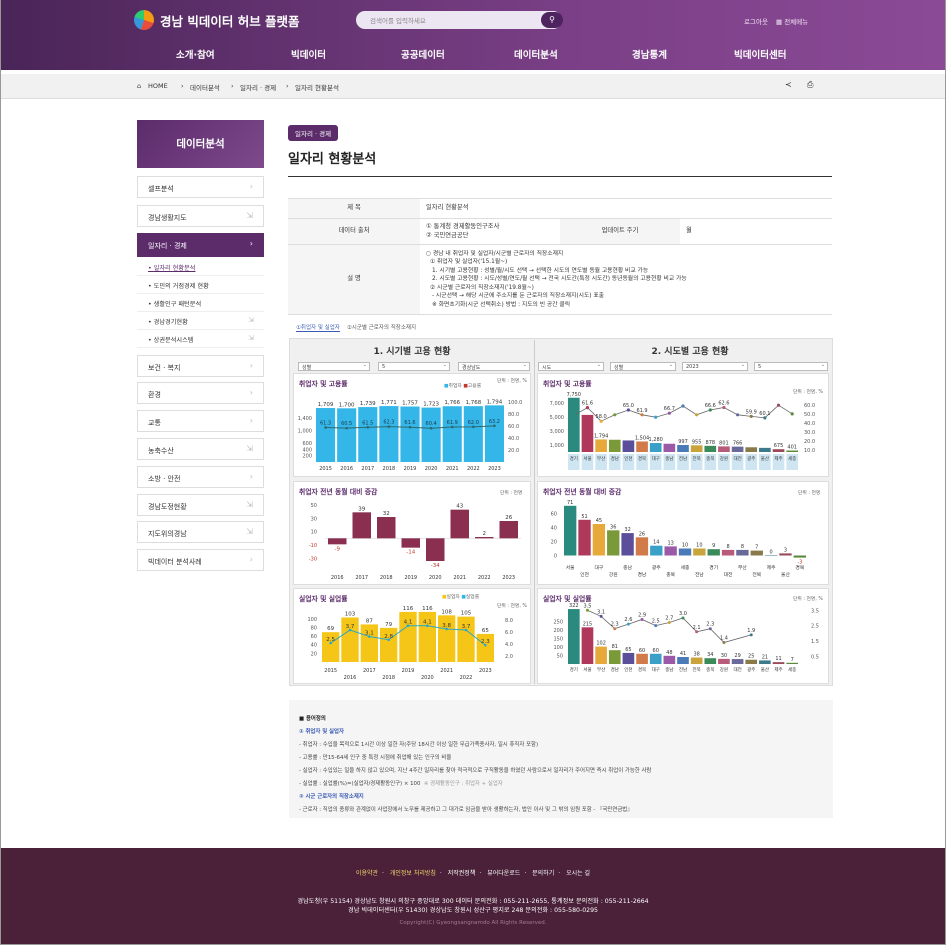  What do you see at coordinates (232, 86) in the screenshot?
I see `chevron-icon: ›` at bounding box center [232, 86].